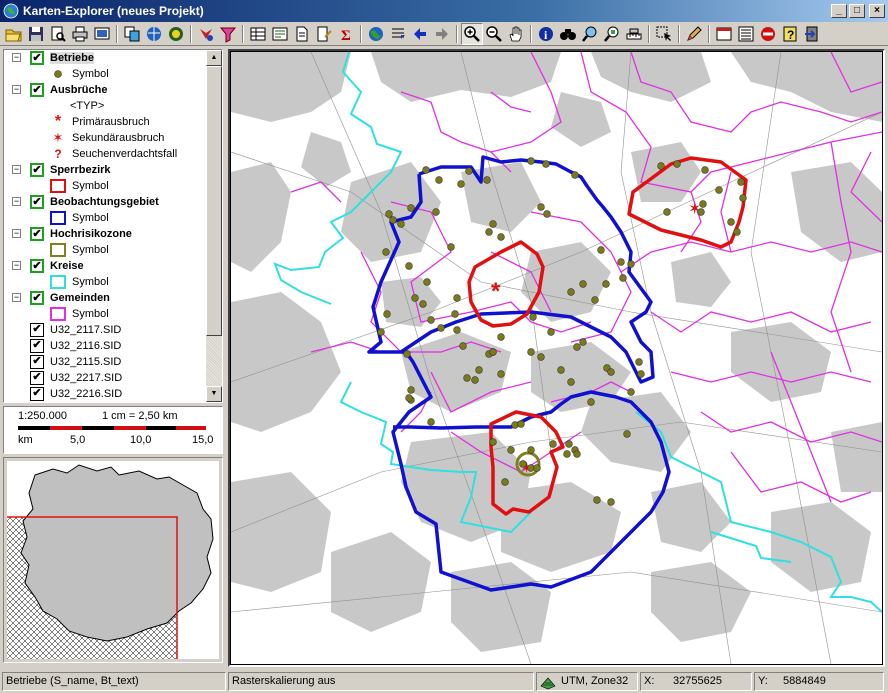  Describe the element at coordinates (105, 170) in the screenshot. I see `legend-layer-row: − ✔ Sperrbezirk` at that location.